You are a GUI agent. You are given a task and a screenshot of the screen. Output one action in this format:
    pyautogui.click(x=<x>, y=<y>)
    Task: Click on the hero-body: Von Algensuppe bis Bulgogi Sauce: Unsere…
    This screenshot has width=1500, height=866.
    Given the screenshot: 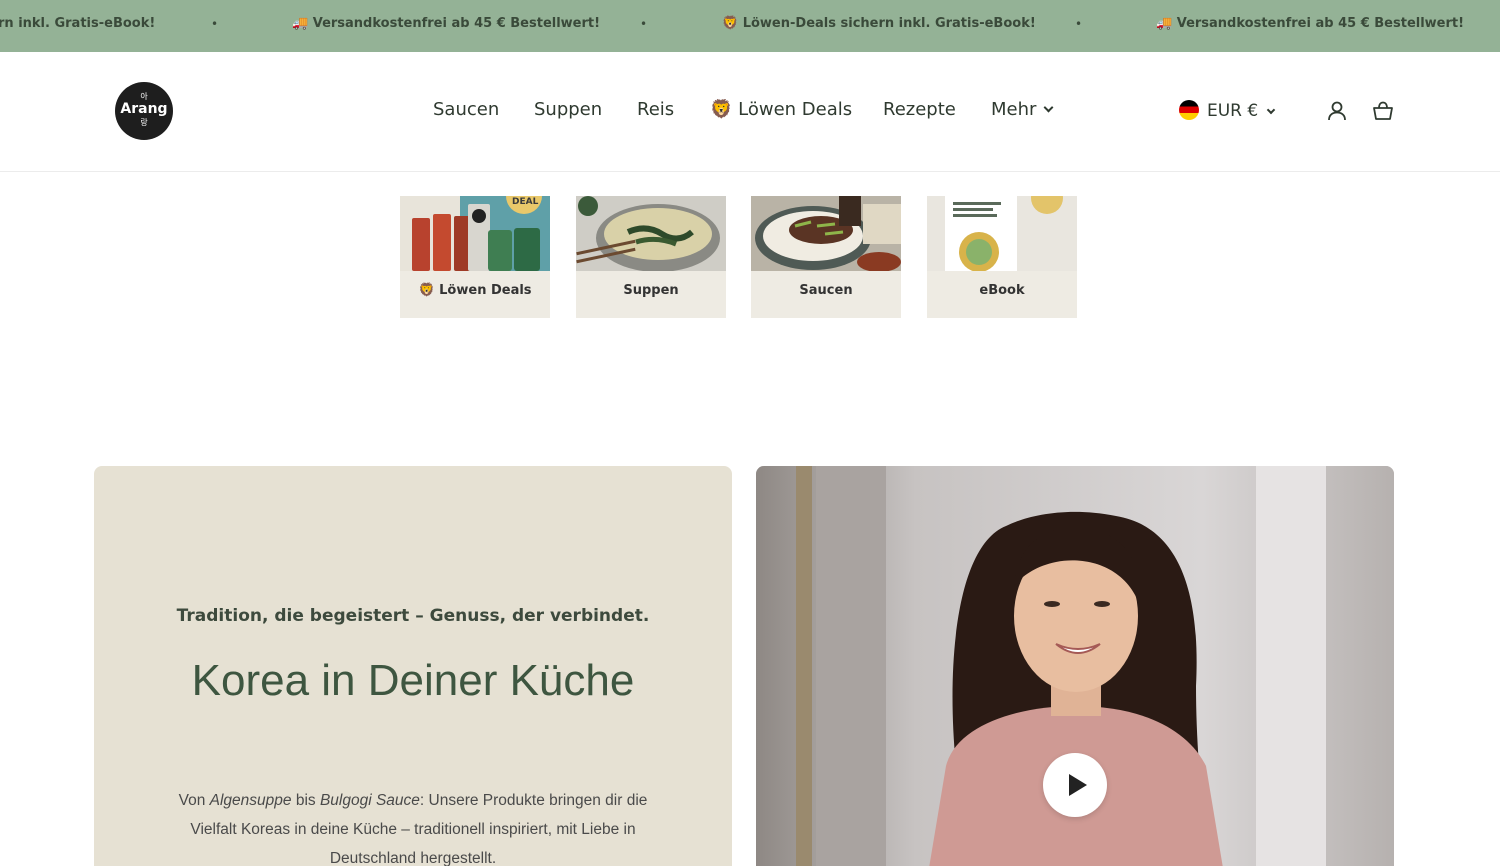 What is the action you would take?
    pyautogui.click(x=413, y=826)
    